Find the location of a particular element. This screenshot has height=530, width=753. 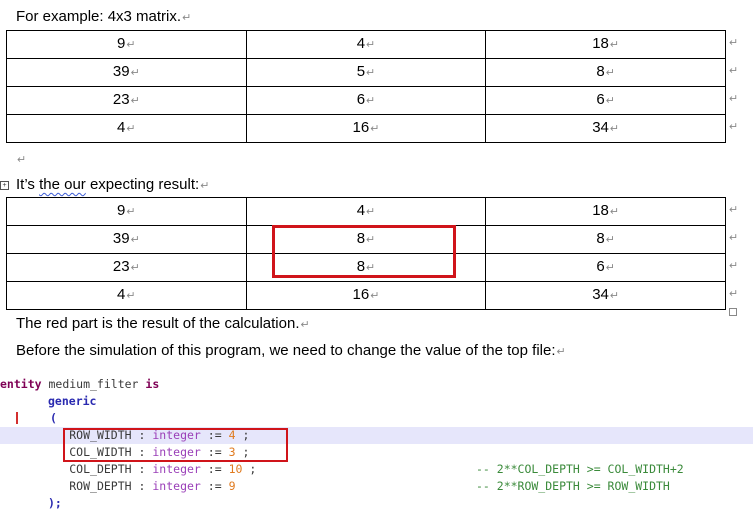

code-highlight-box is located at coordinates (175, 445).